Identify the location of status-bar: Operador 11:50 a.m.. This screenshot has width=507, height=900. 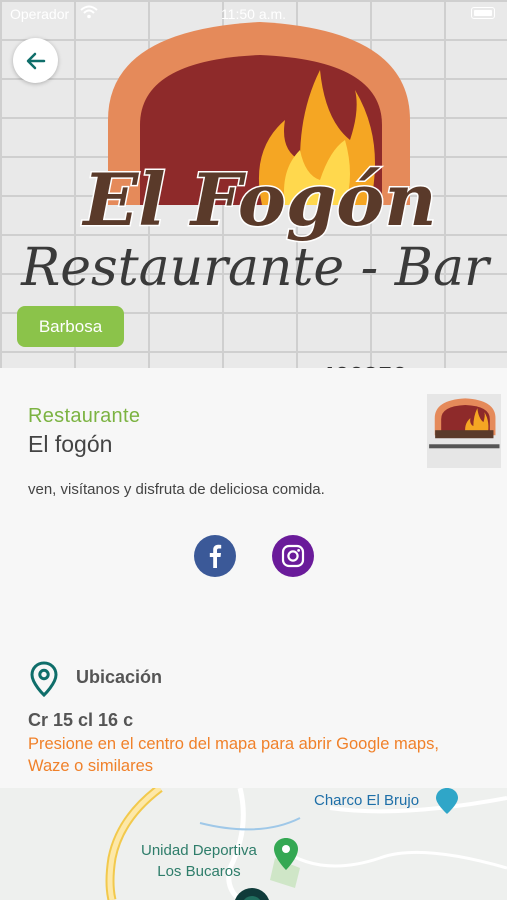
(253, 14).